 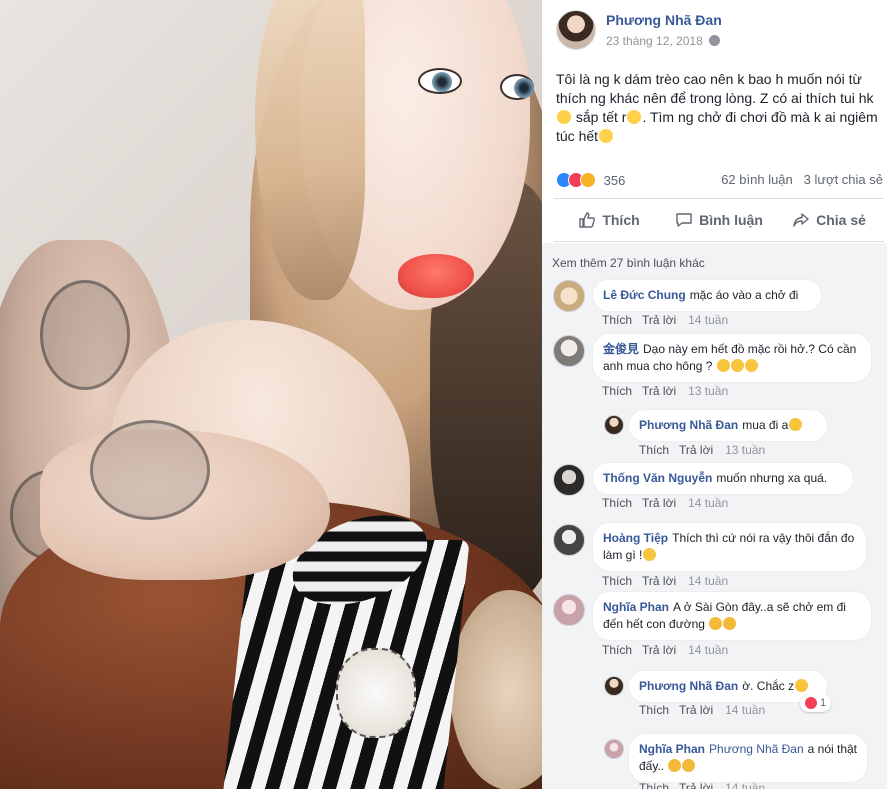 I want to click on share-count: 3 lượt chia sẻ, so click(x=843, y=179).